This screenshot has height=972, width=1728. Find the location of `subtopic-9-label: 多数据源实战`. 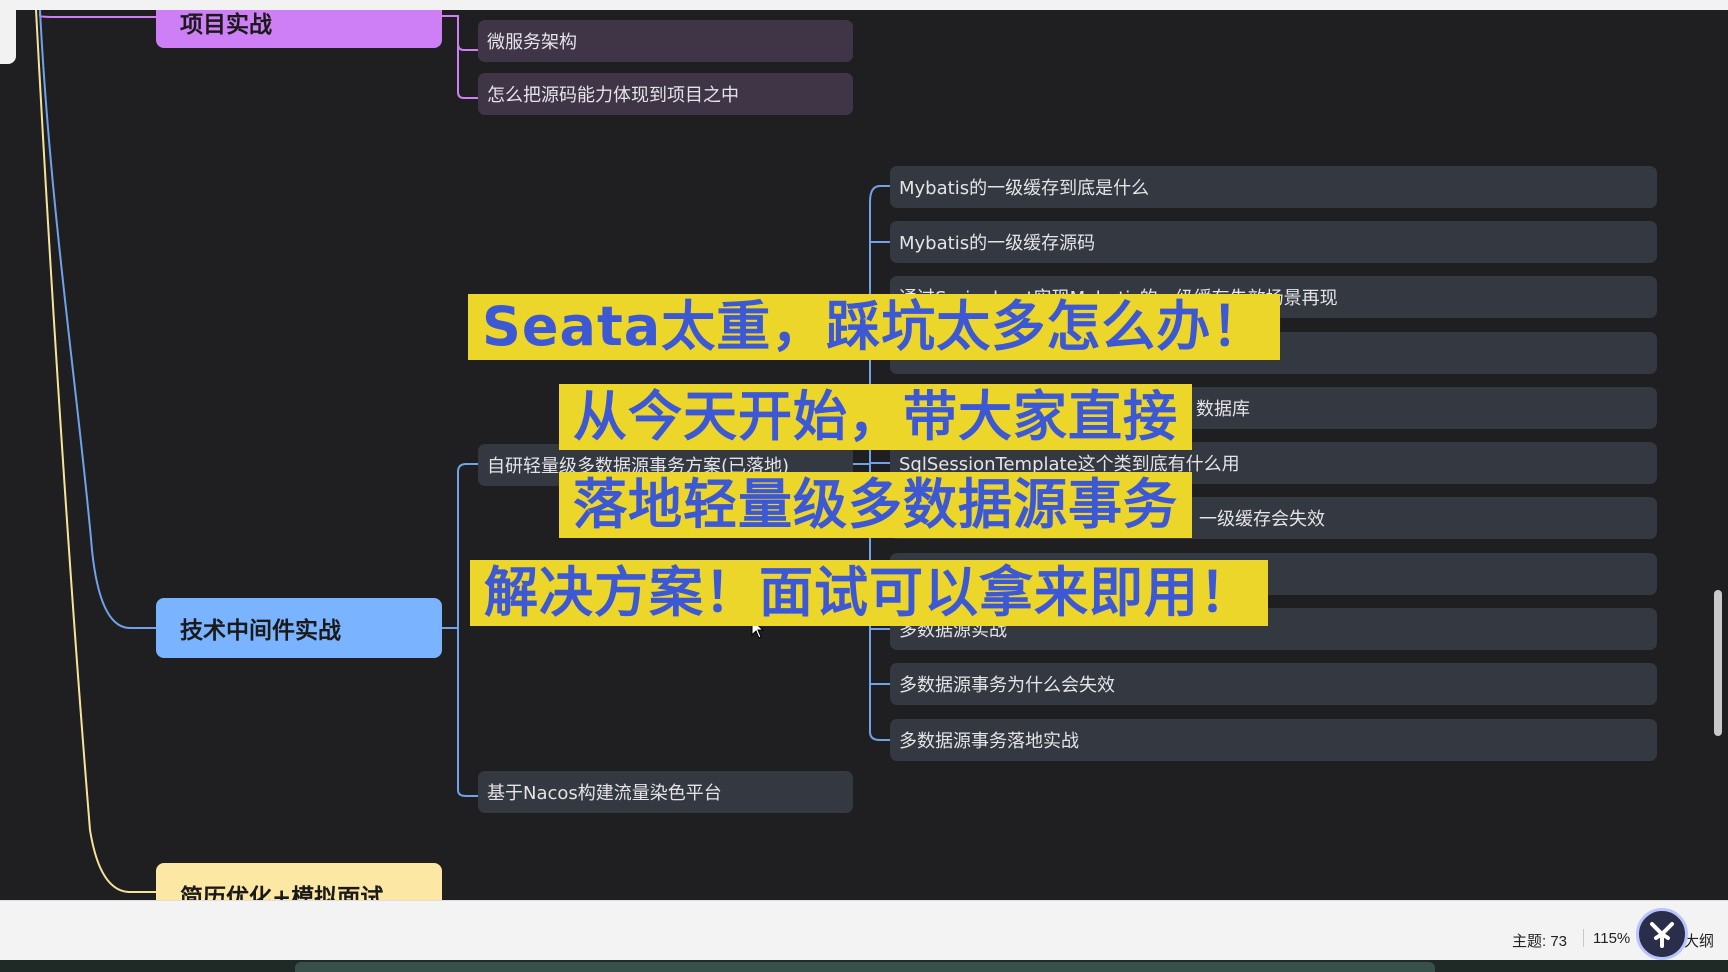

subtopic-9-label: 多数据源实战 is located at coordinates (953, 630).